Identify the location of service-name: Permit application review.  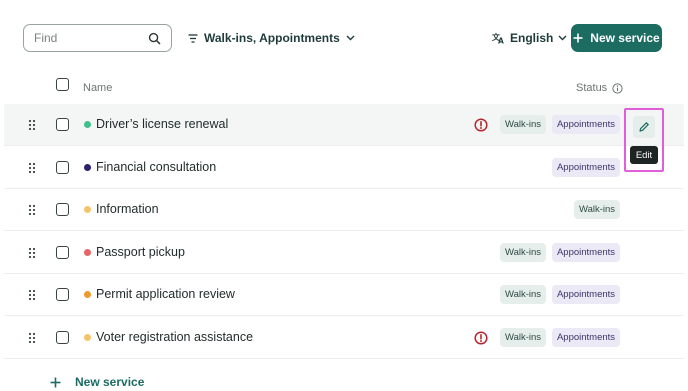
(165, 294).